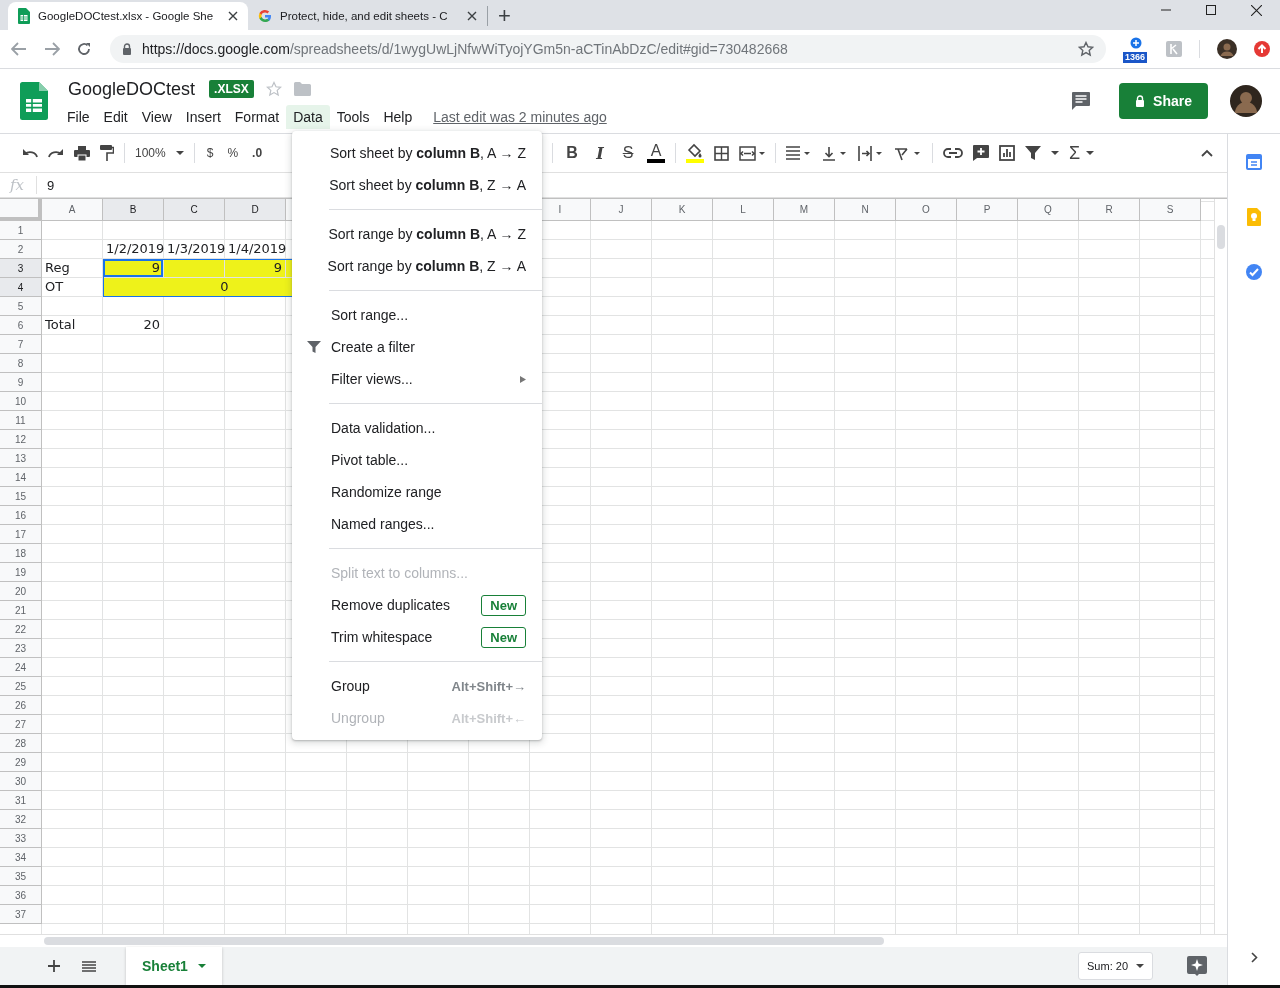 This screenshot has height=988, width=1280. What do you see at coordinates (21, 686) in the screenshot?
I see `row-header: 25` at bounding box center [21, 686].